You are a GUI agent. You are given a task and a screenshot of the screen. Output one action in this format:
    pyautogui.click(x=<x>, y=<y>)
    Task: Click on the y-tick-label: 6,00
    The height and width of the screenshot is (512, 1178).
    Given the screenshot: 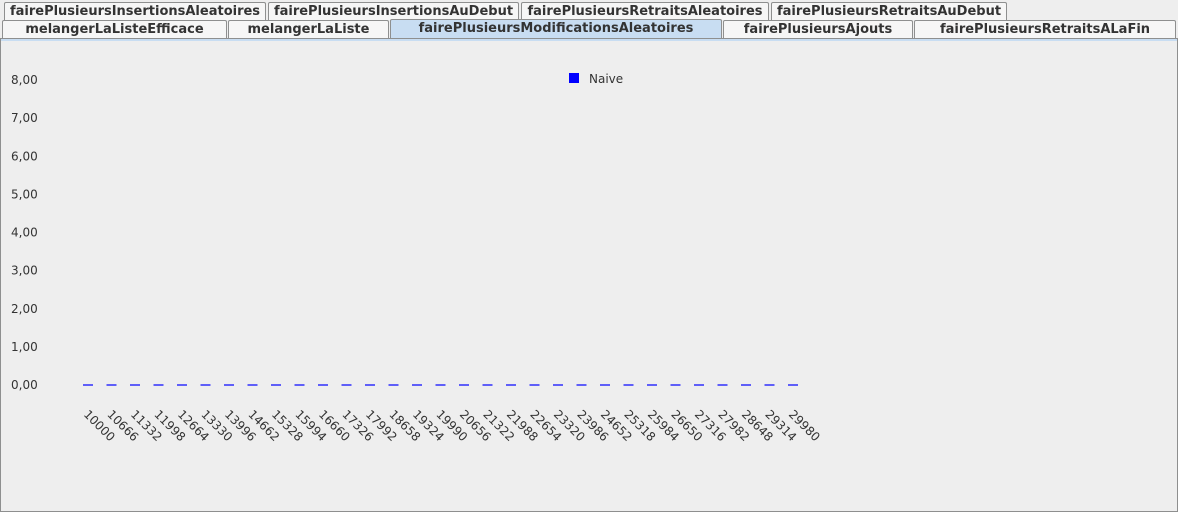 What is the action you would take?
    pyautogui.click(x=24, y=156)
    